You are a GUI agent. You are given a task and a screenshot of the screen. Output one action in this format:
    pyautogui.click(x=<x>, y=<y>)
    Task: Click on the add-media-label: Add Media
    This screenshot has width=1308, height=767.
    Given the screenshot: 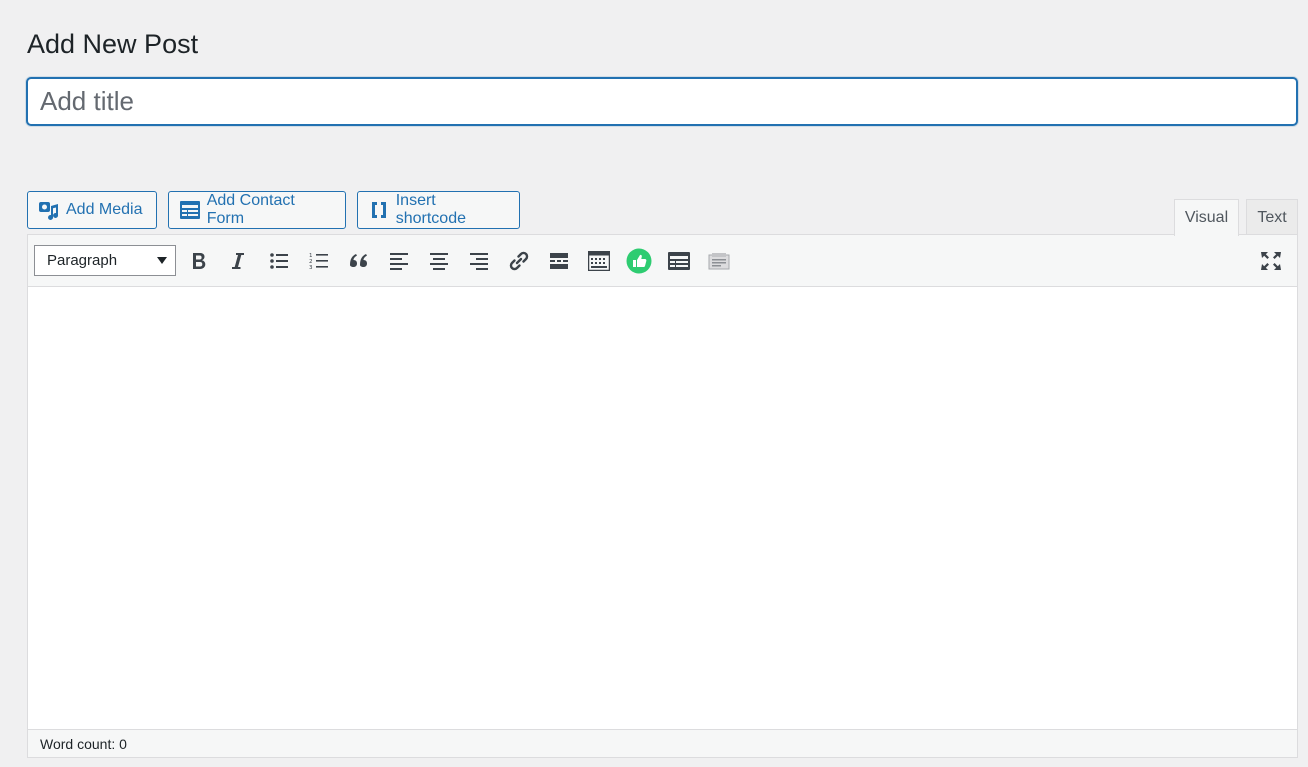 What is the action you would take?
    pyautogui.click(x=104, y=209)
    